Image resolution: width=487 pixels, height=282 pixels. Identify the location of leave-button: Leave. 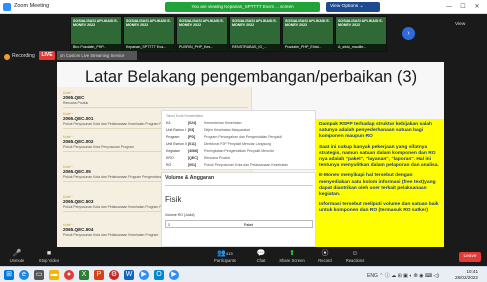
(470, 257).